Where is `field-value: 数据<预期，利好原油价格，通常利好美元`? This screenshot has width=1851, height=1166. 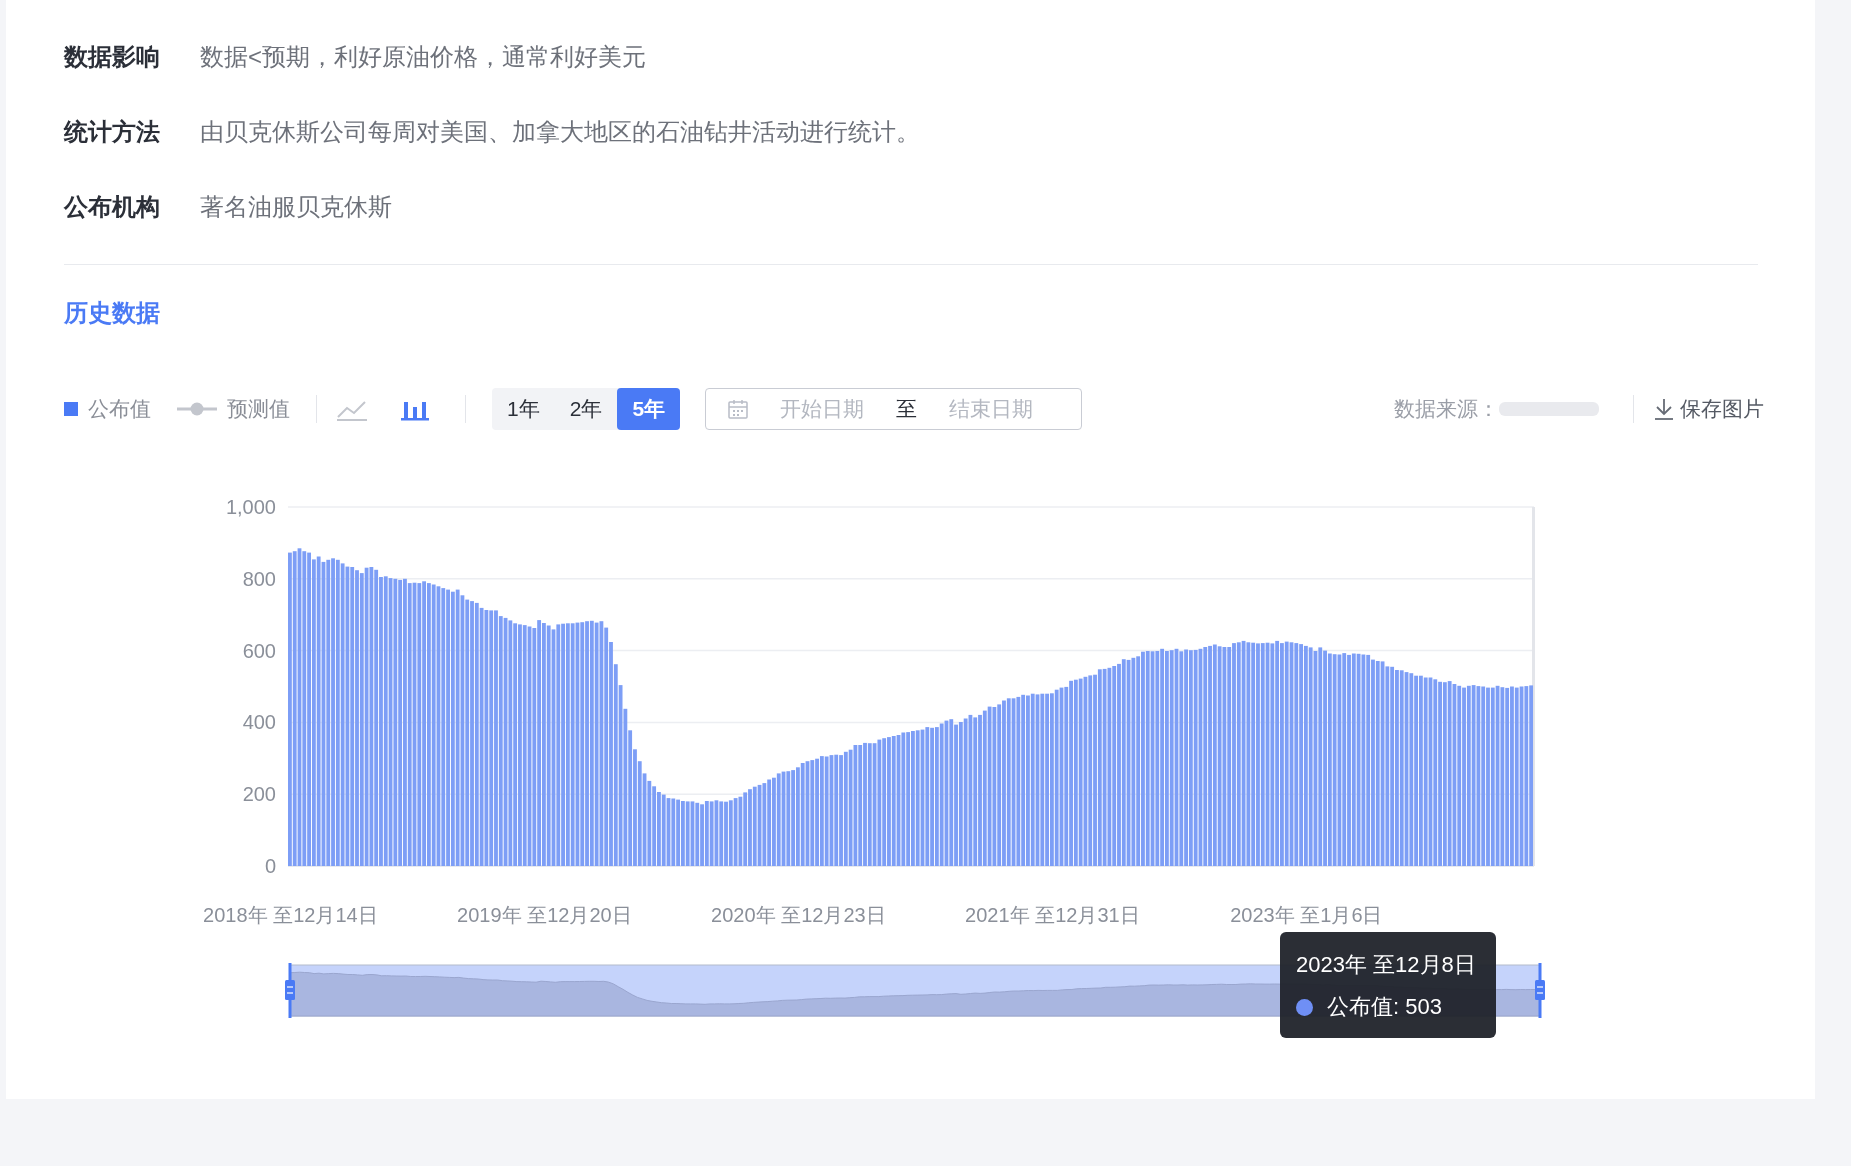
field-value: 数据<预期，利好原油价格，通常利好美元 is located at coordinates (423, 57).